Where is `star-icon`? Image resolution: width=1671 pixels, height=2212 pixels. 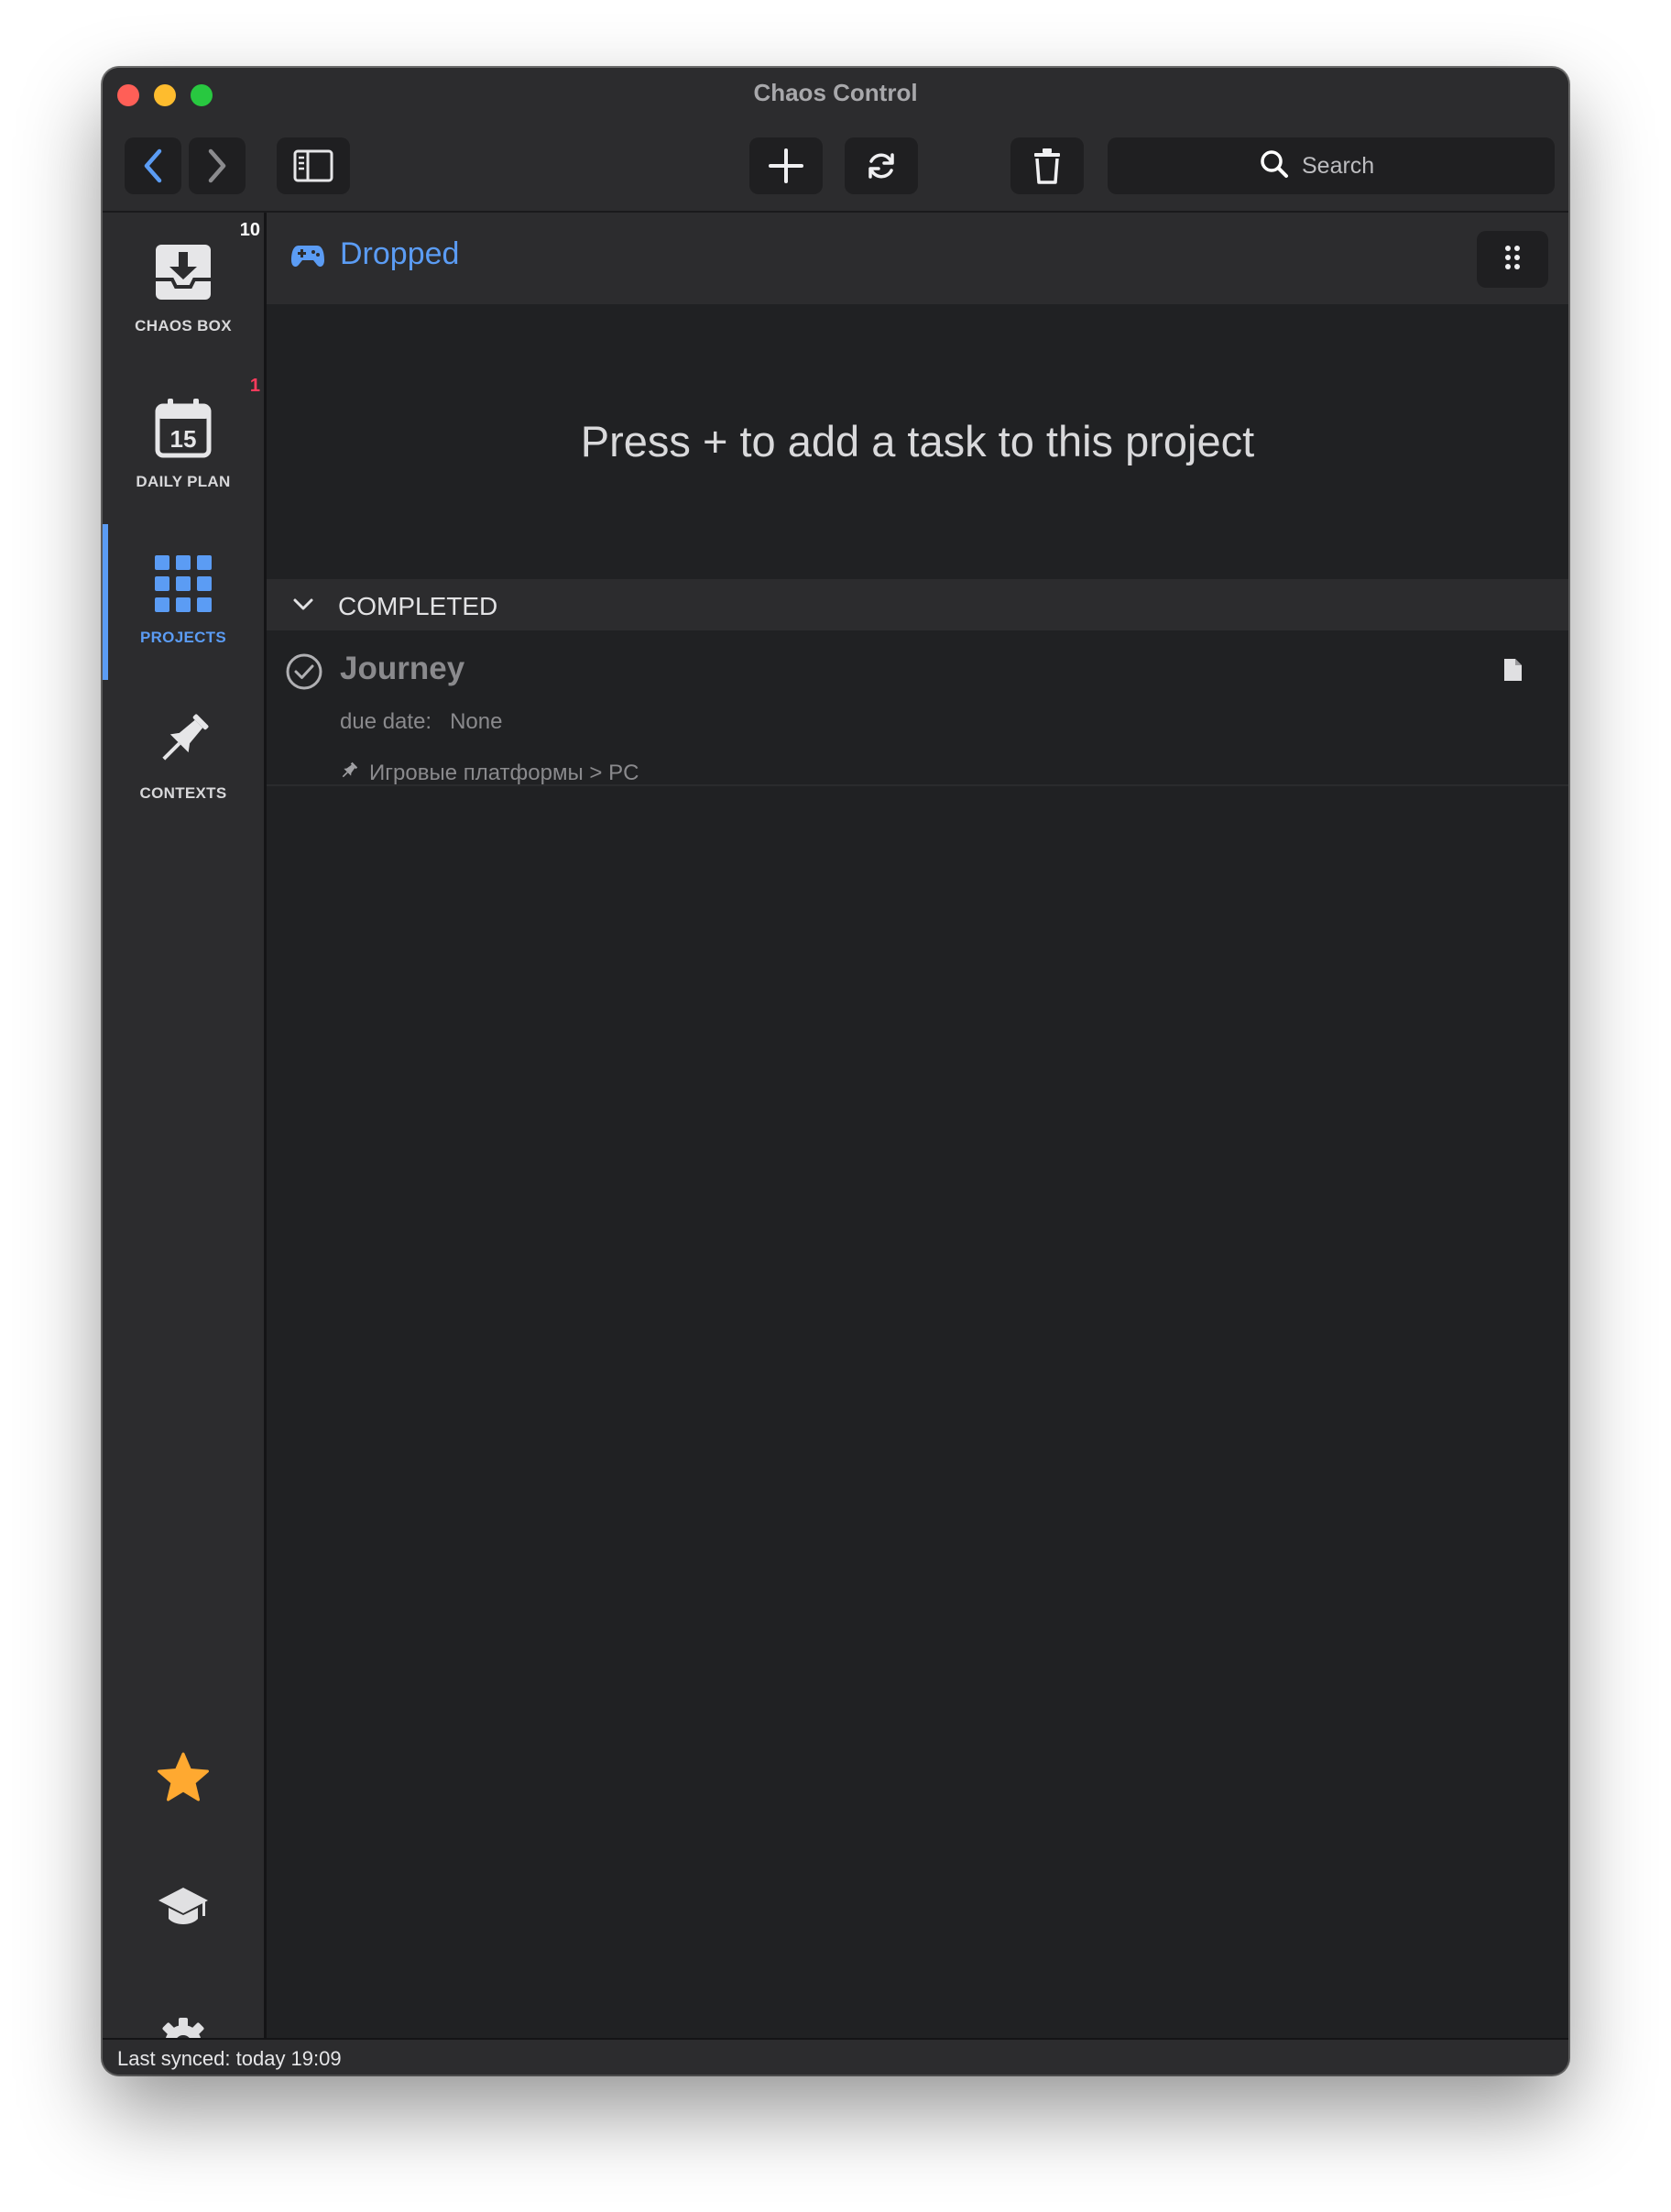 star-icon is located at coordinates (183, 1780).